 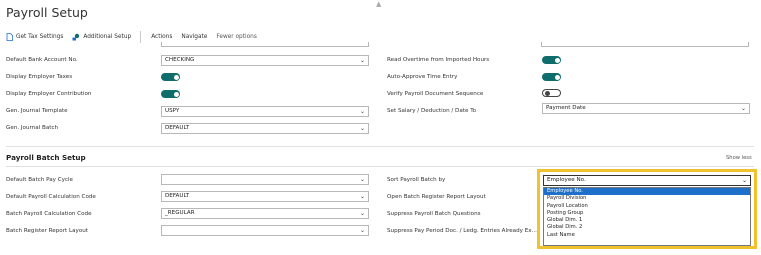 I want to click on batch-payroll-calc-code-value: _REGULAR, so click(x=180, y=213).